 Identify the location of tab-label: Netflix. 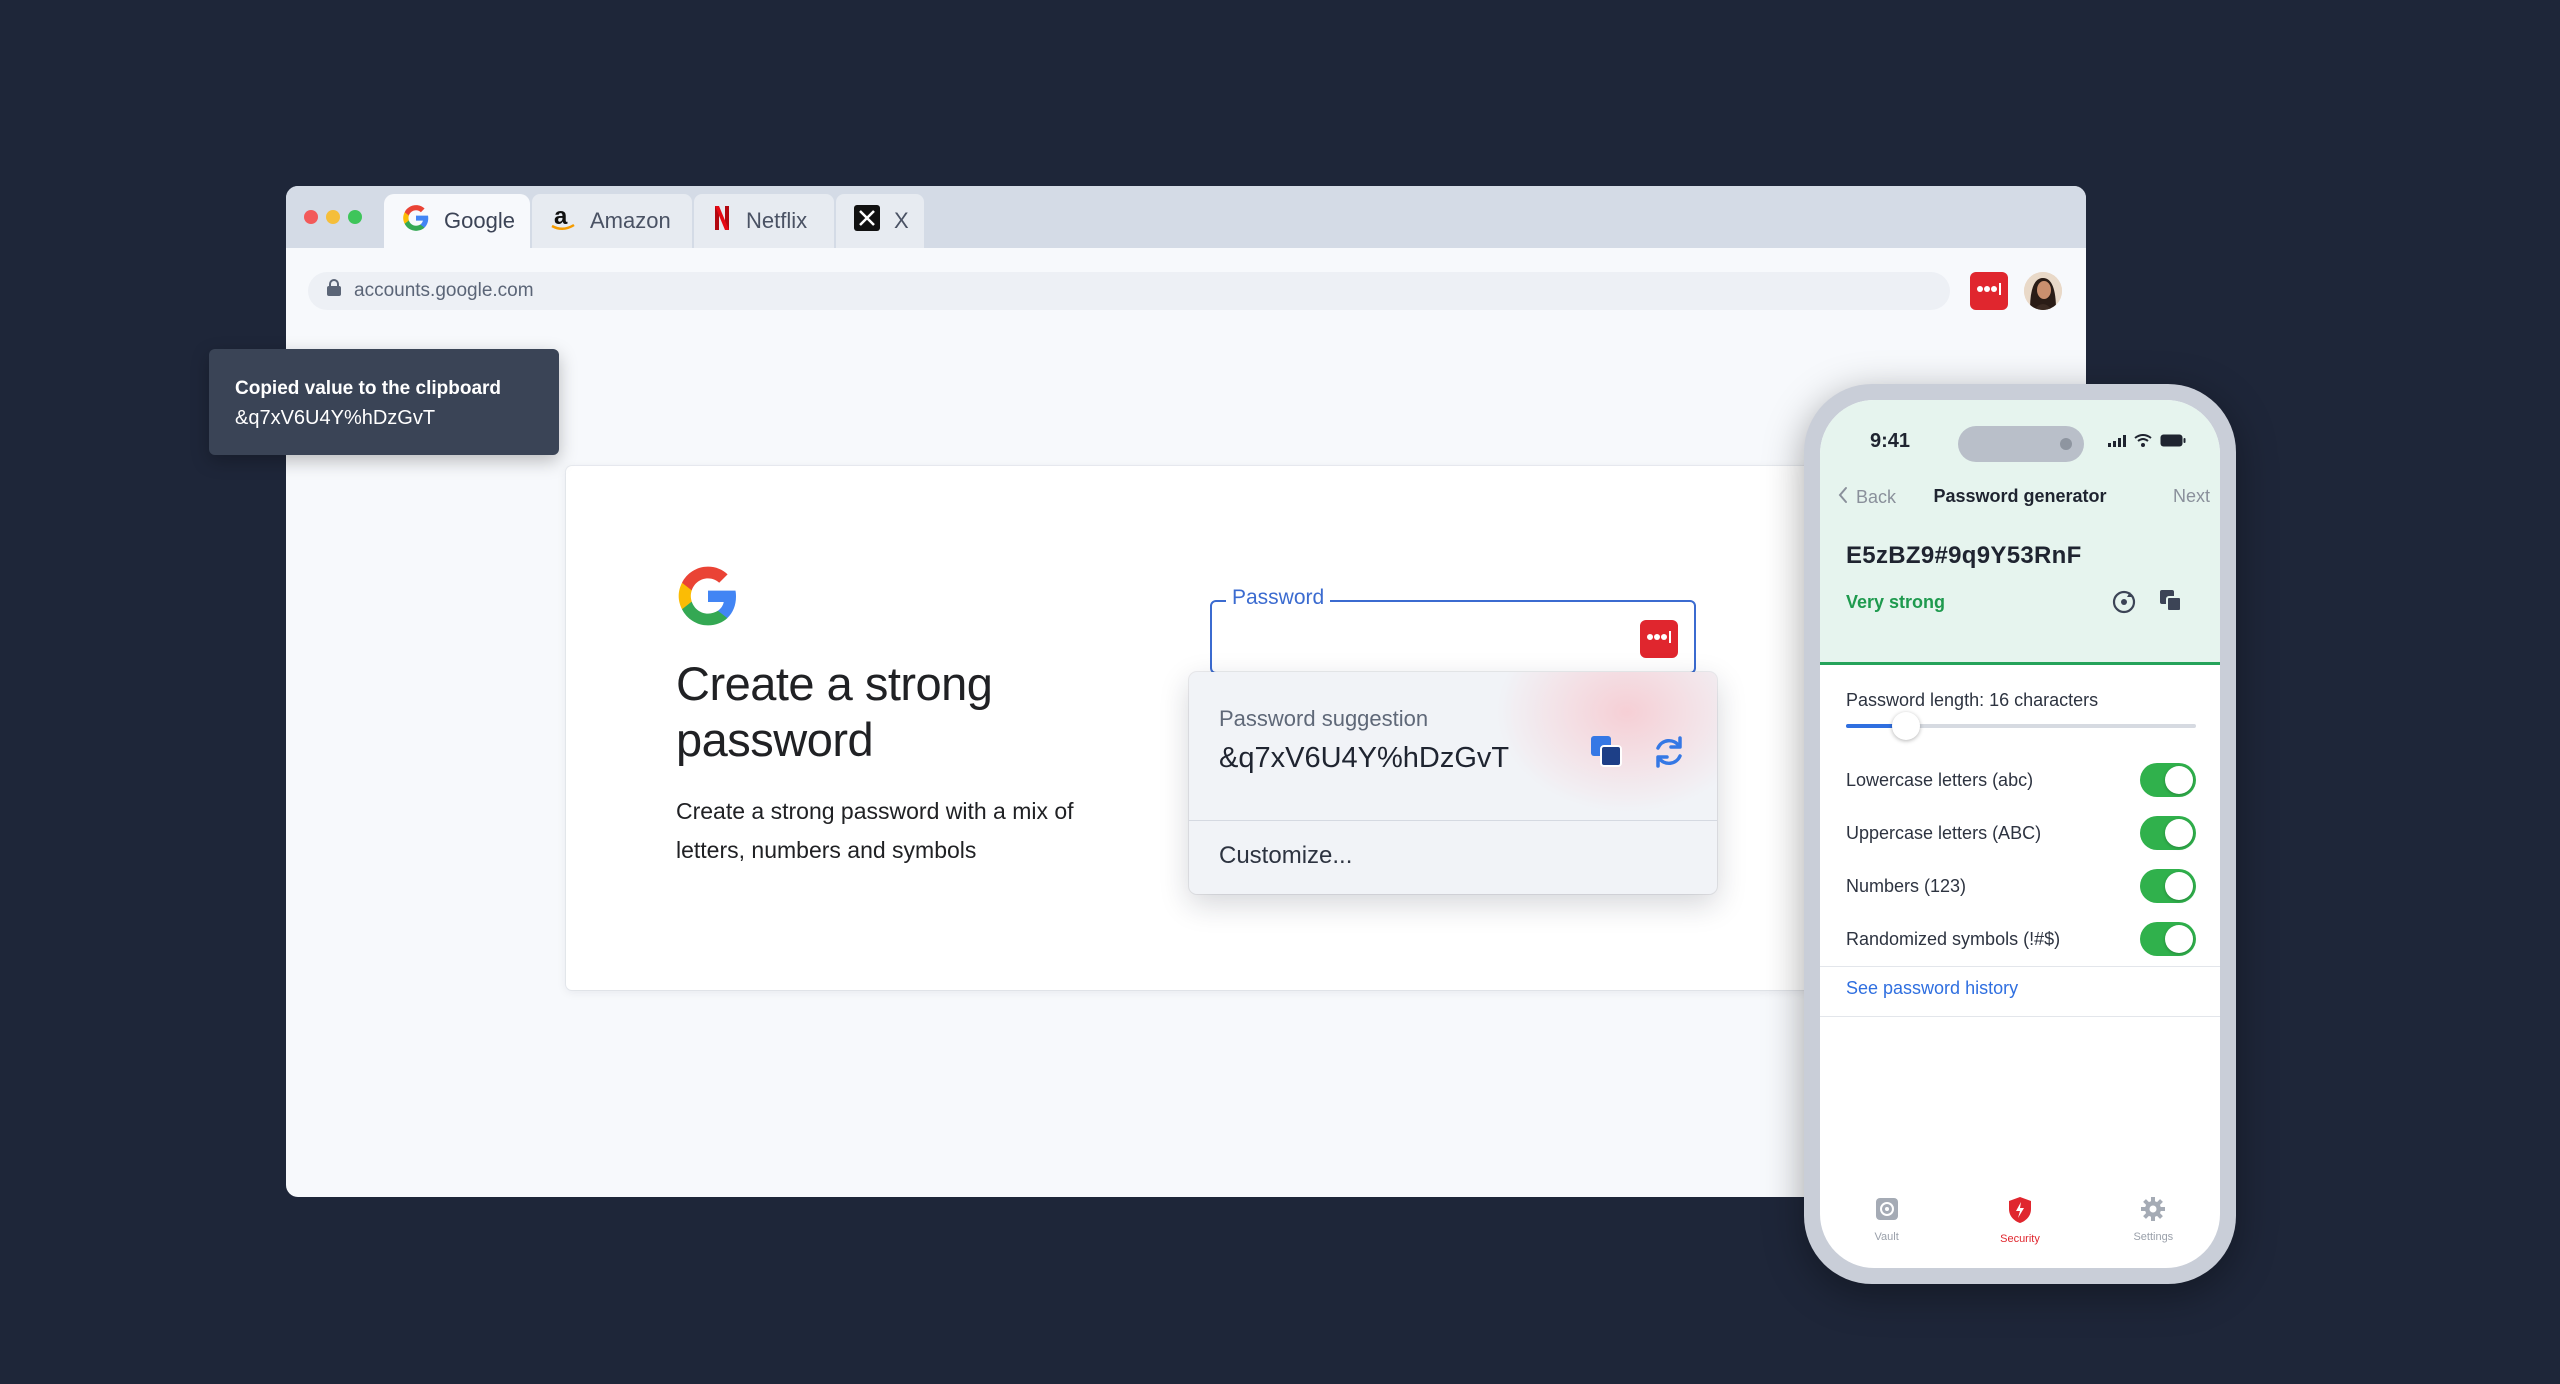
(777, 220).